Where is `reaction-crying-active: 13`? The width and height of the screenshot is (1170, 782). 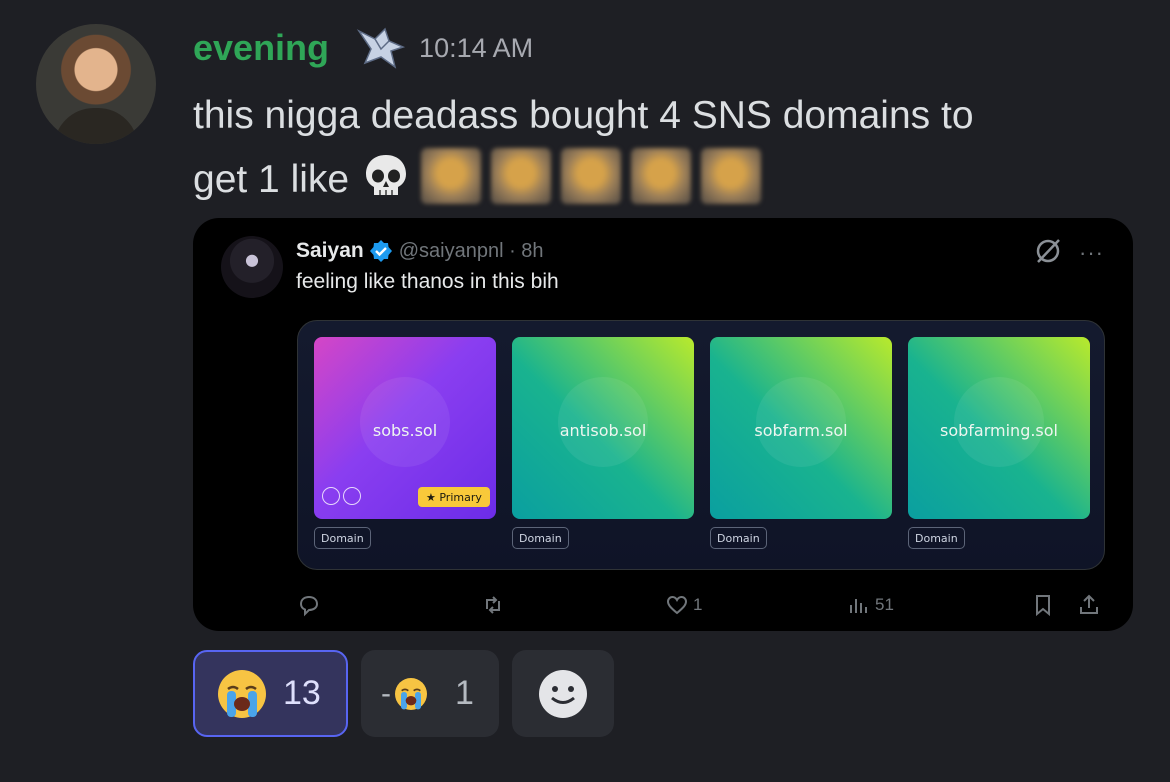 reaction-crying-active: 13 is located at coordinates (270, 693).